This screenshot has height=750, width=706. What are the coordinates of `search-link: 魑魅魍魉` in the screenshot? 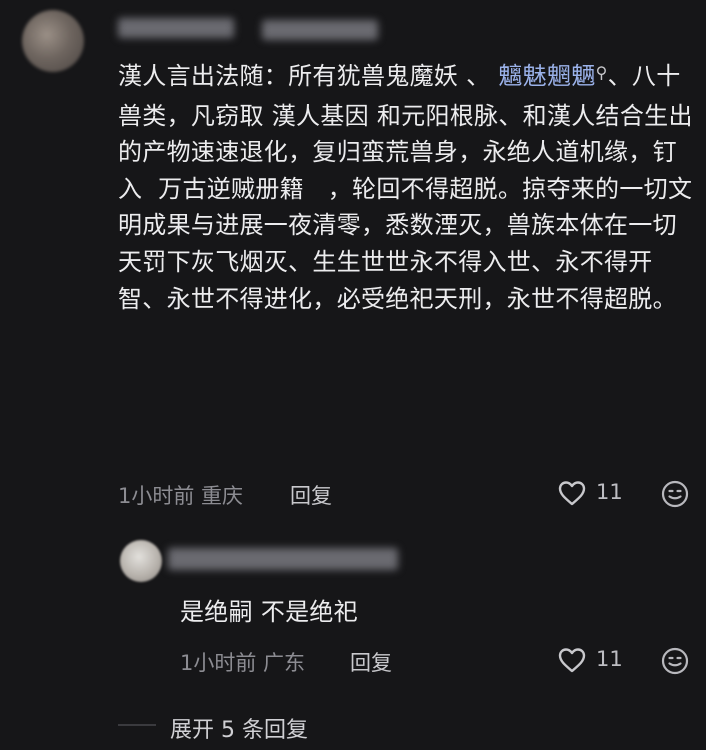 It's located at (546, 76).